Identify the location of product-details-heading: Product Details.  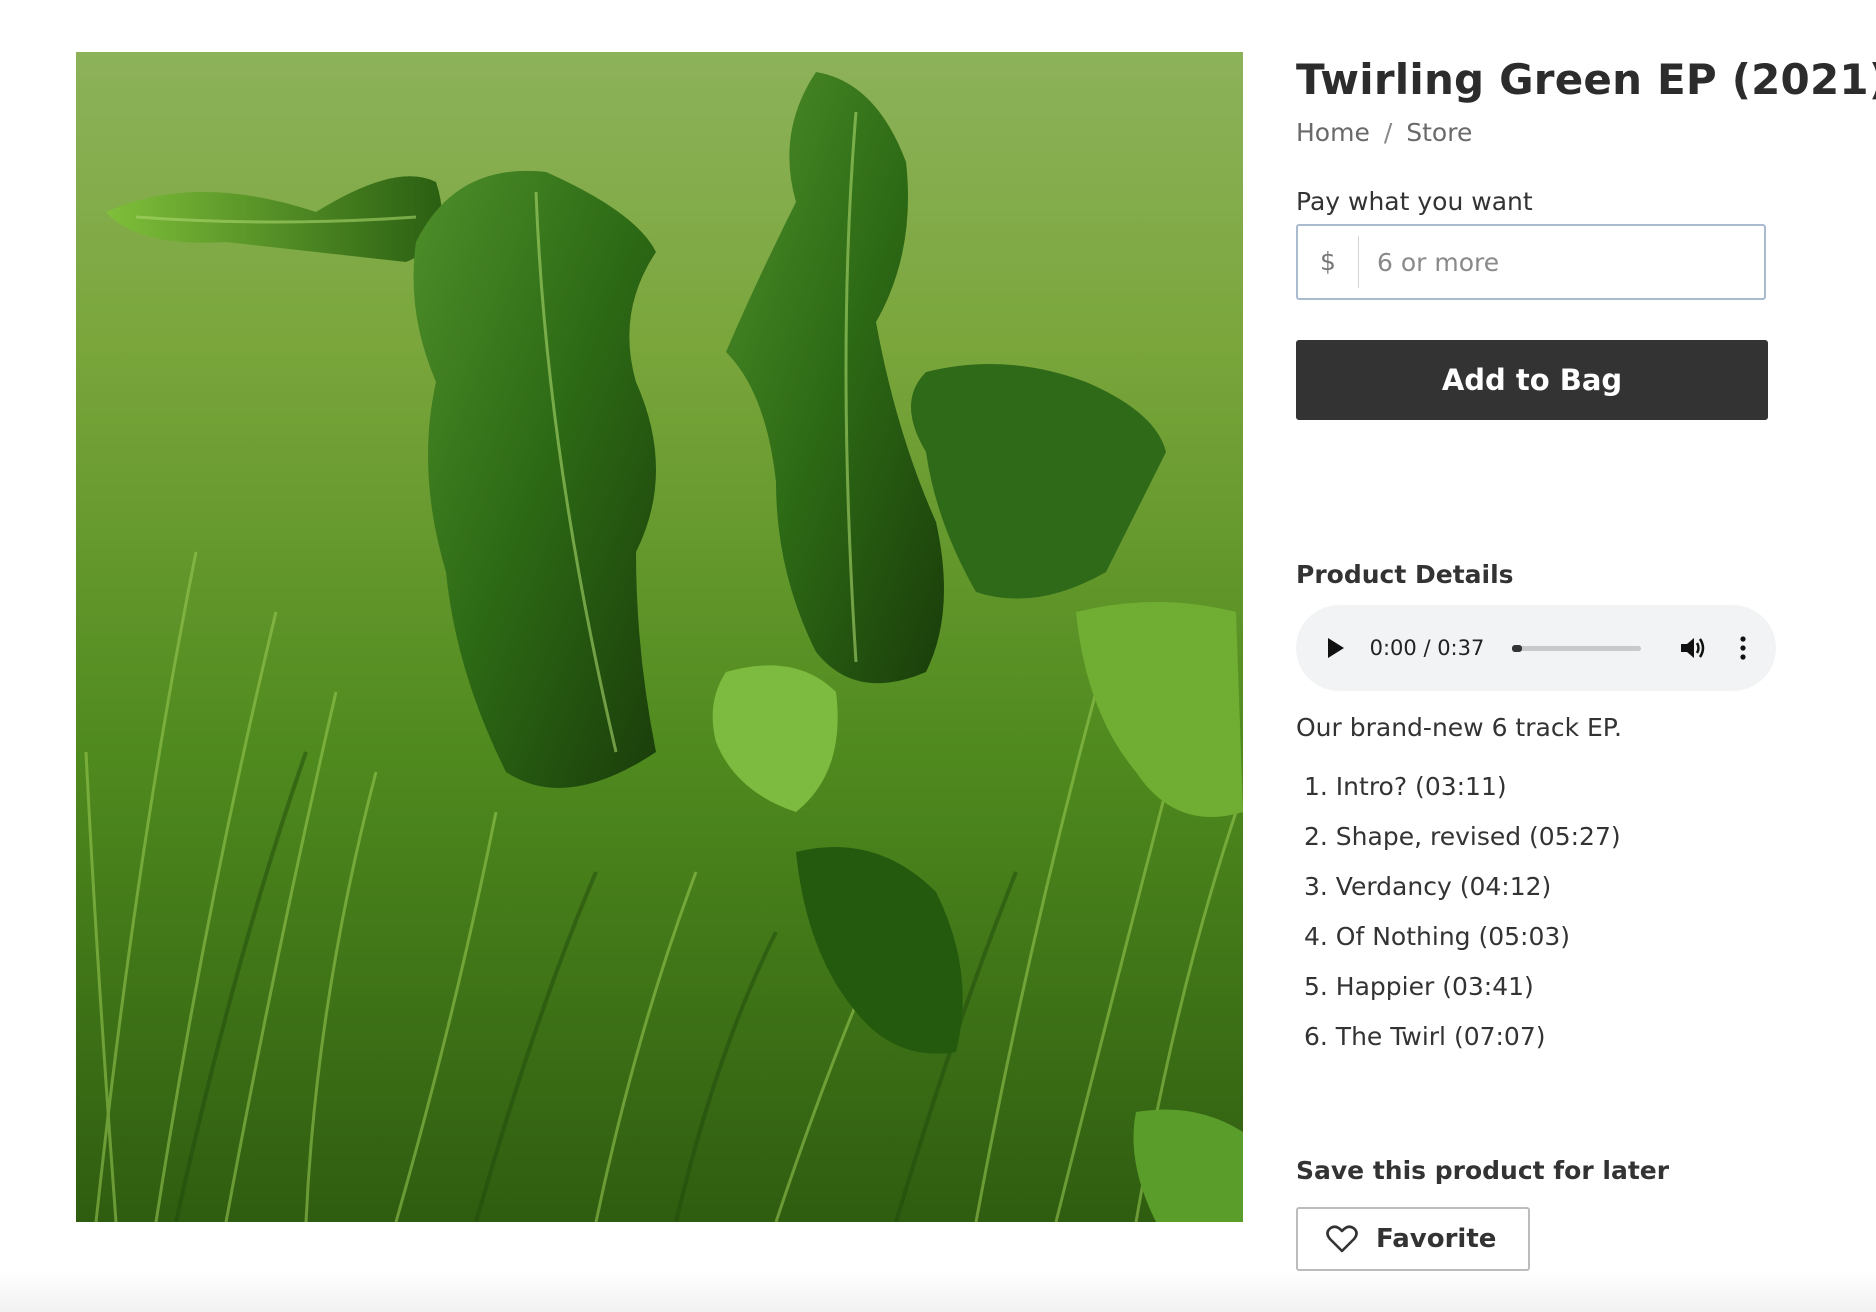
(1405, 574).